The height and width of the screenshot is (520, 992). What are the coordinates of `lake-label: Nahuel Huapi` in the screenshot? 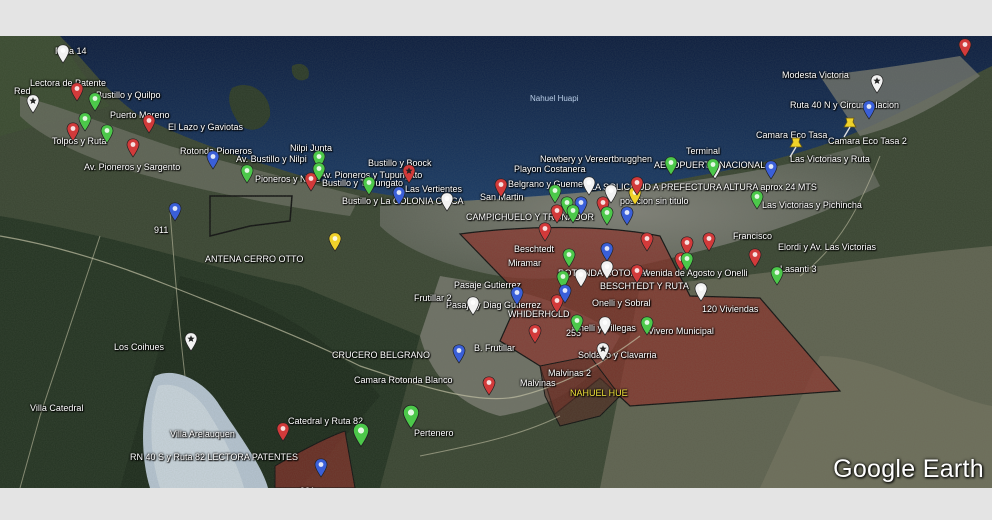 It's located at (554, 98).